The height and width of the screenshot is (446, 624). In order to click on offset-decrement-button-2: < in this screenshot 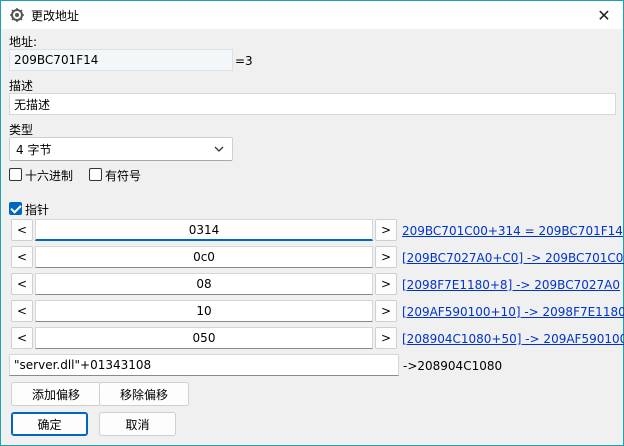, I will do `click(22, 284)`.